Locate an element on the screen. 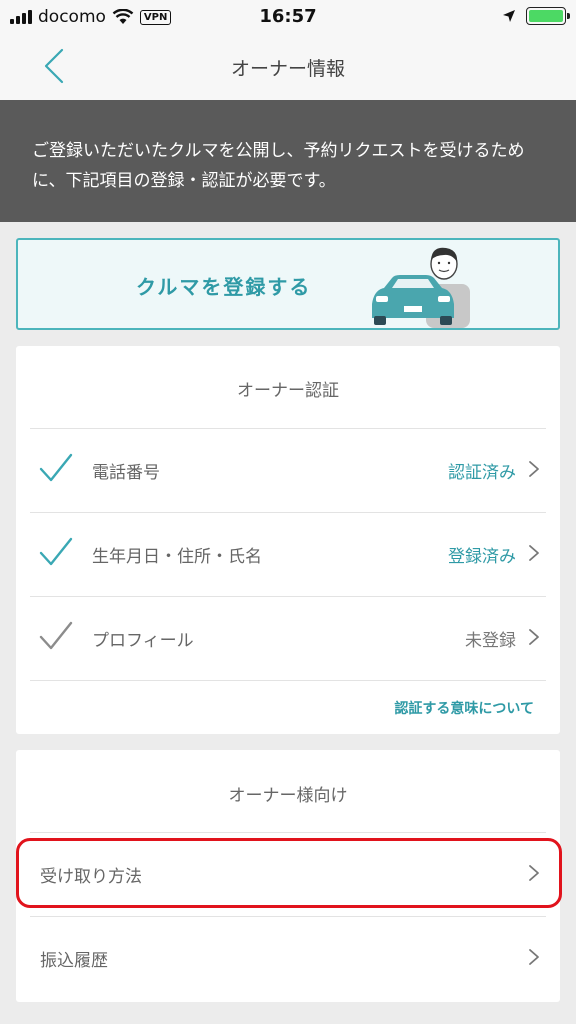  status-right is located at coordinates (536, 16).